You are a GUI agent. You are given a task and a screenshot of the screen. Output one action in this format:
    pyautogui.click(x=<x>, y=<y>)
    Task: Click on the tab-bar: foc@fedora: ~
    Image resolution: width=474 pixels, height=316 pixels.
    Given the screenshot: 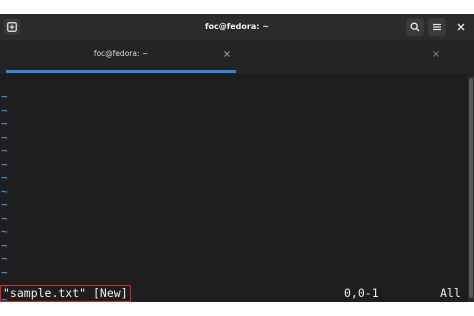 What is the action you would take?
    pyautogui.click(x=237, y=63)
    